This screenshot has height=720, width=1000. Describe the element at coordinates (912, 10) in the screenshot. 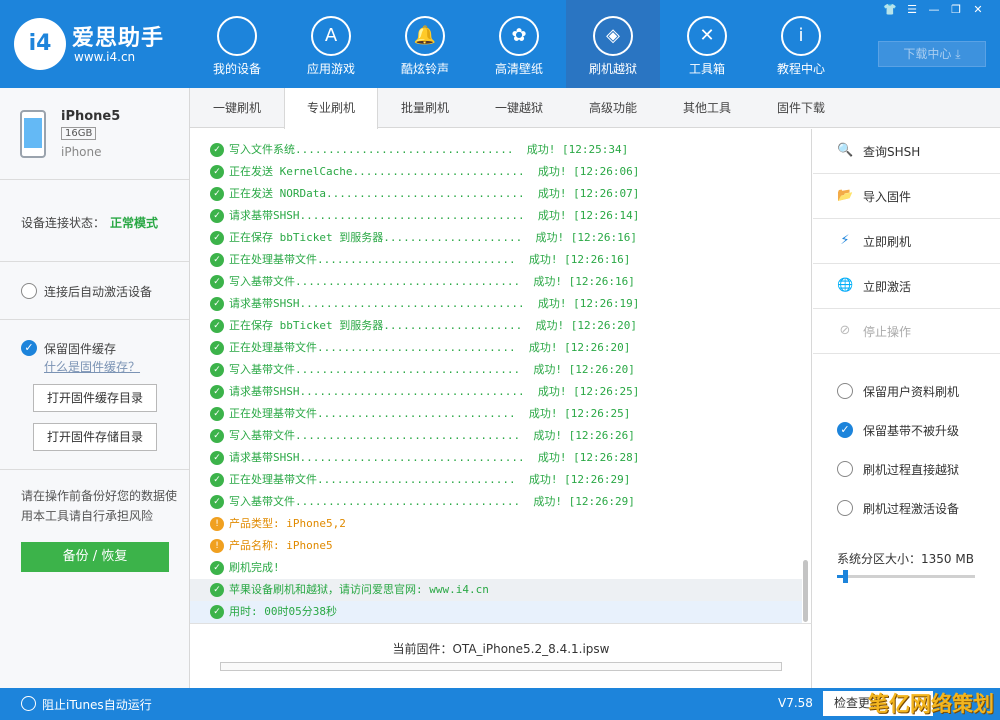

I see `menu-icon: ☰` at that location.